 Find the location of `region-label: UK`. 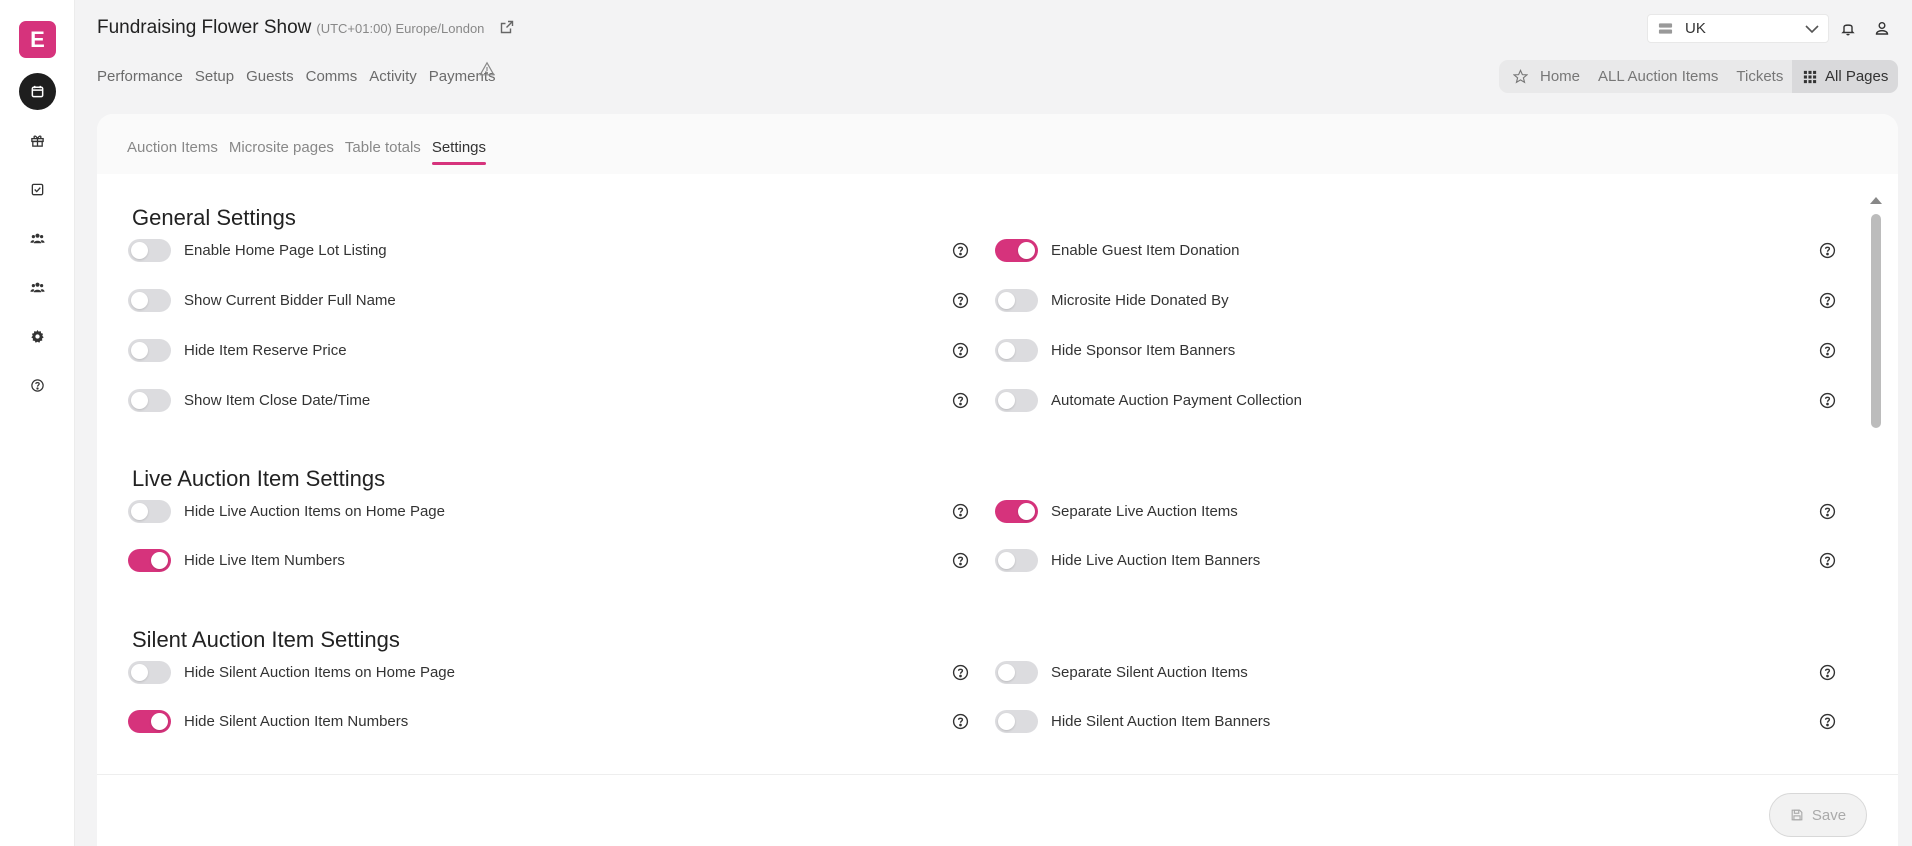

region-label: UK is located at coordinates (1695, 28).